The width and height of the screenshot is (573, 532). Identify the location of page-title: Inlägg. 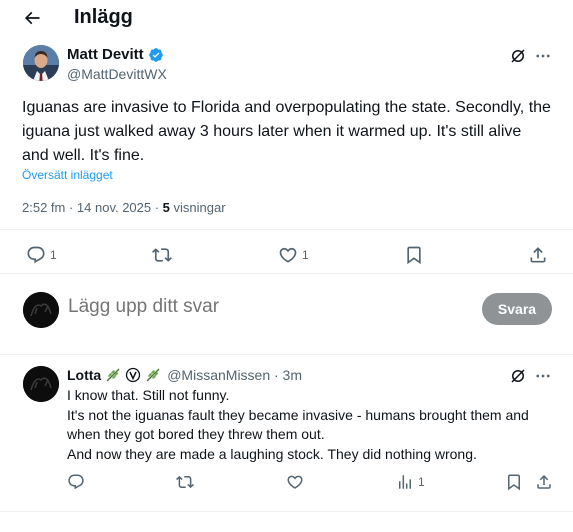
(103, 17).